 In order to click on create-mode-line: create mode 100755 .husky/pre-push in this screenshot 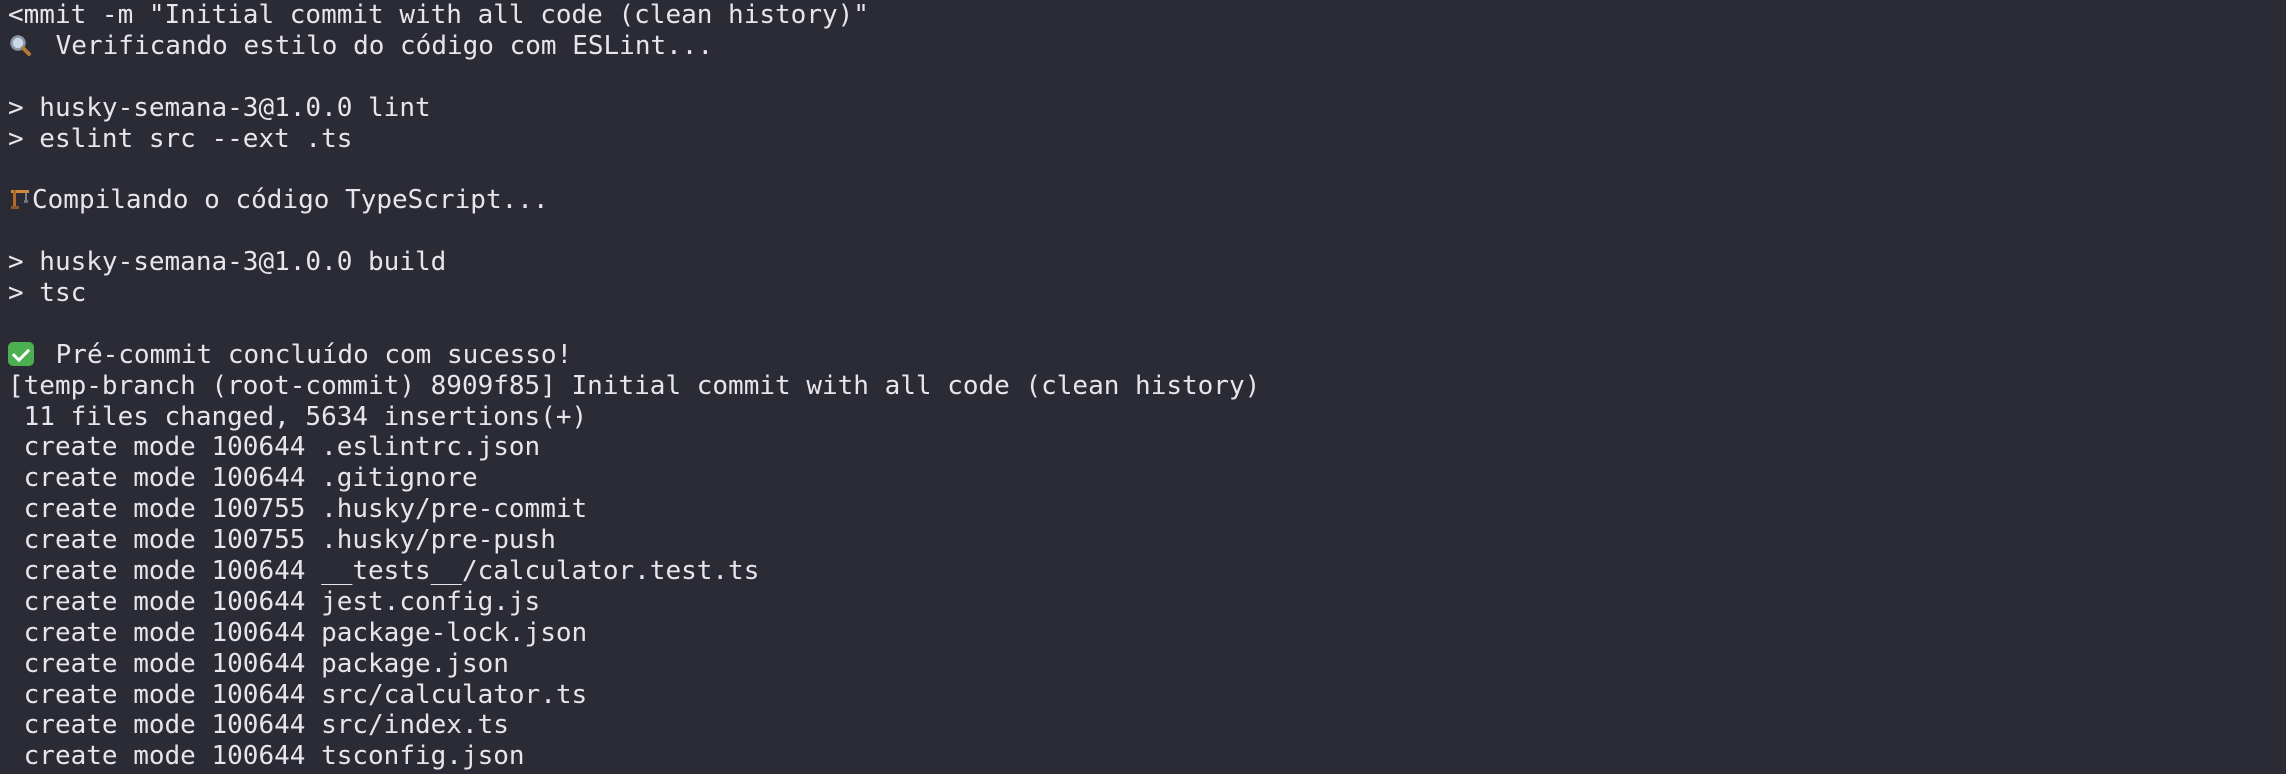, I will do `click(282, 540)`.